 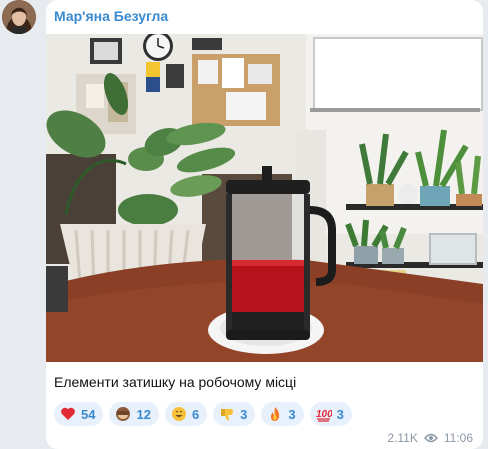 I want to click on view-count: 2.11K, so click(x=402, y=438).